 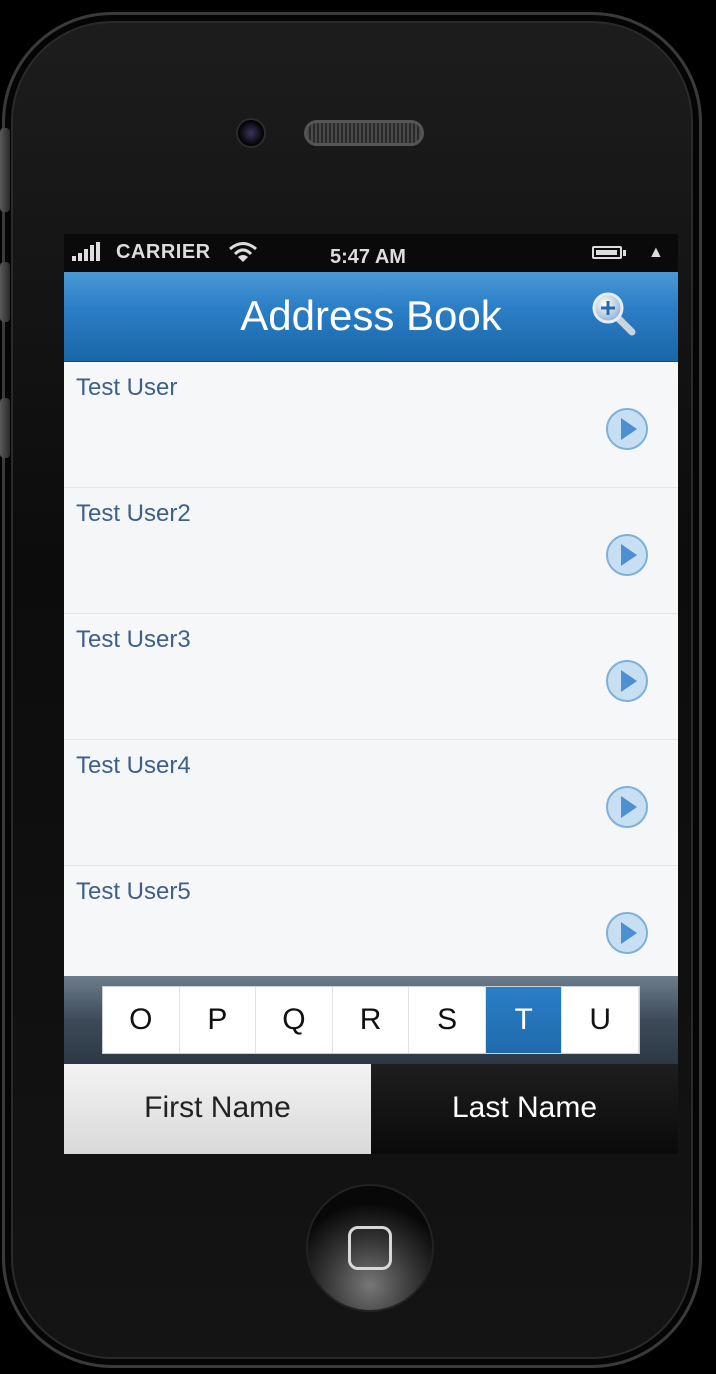 What do you see at coordinates (133, 765) in the screenshot?
I see `contact-name: Test User4` at bounding box center [133, 765].